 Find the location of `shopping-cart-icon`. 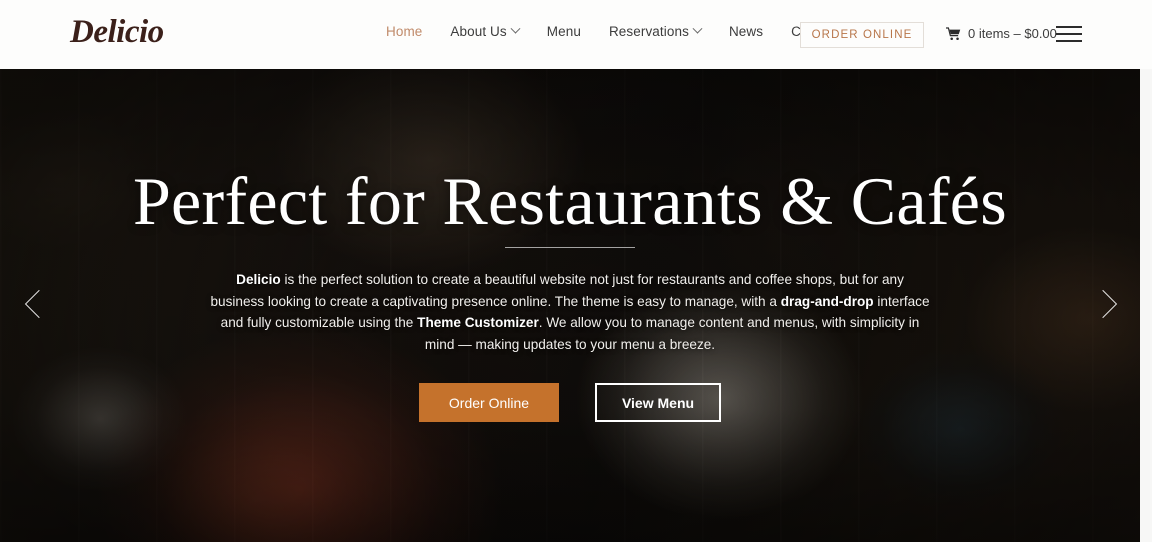

shopping-cart-icon is located at coordinates (953, 33).